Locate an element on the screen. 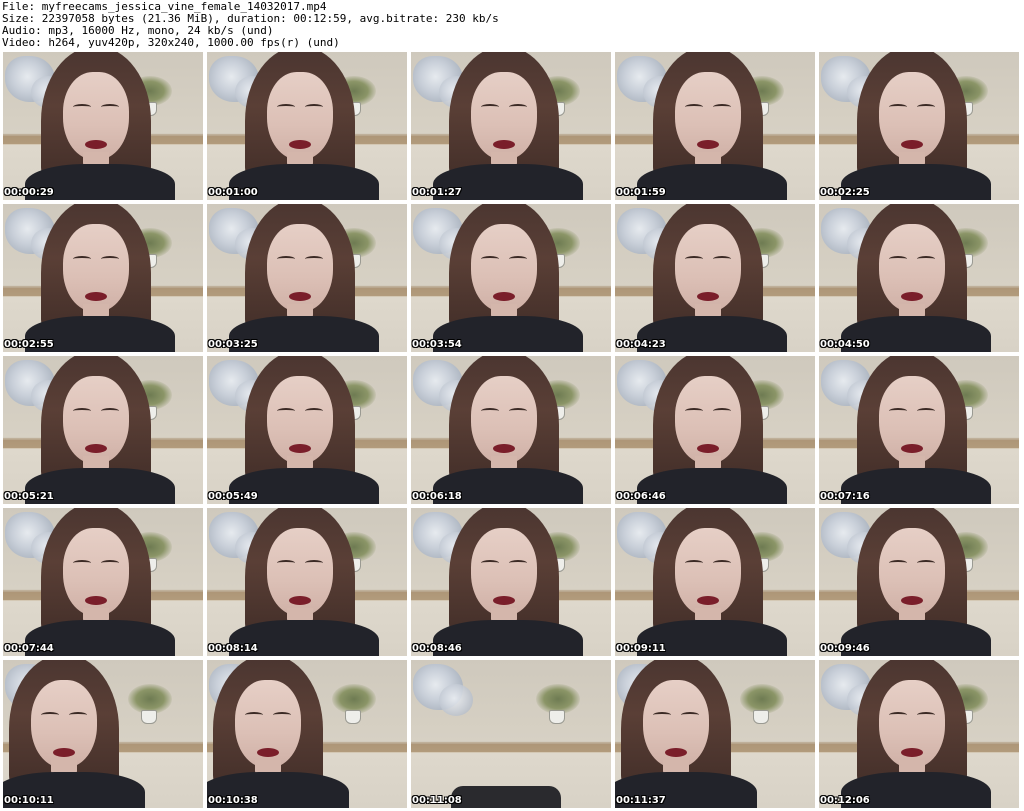  frame-timestamp: 00:01:27 is located at coordinates (437, 192).